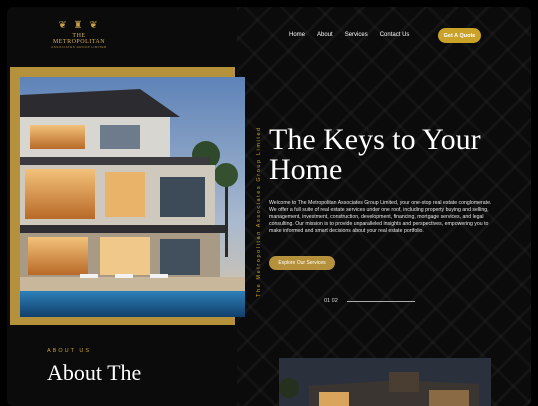 The image size is (538, 406). I want to click on nav-contact: Contact Us, so click(395, 35).